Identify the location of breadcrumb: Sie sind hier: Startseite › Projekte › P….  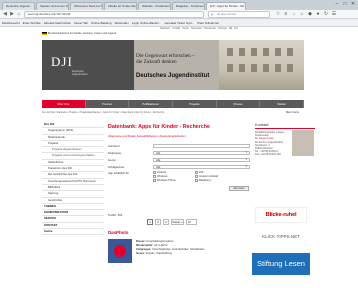
(147, 112).